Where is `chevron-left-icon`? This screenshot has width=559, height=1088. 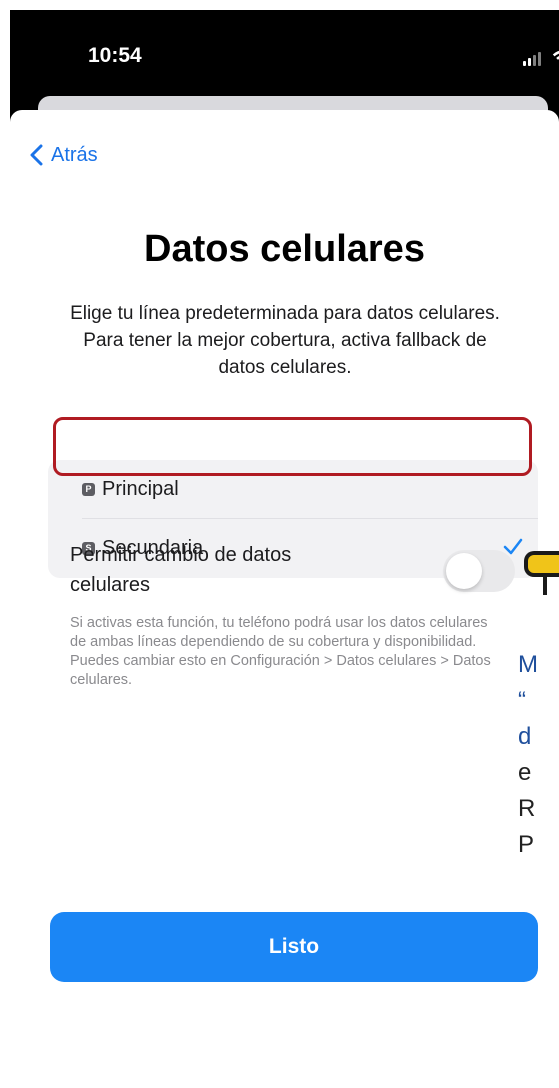 chevron-left-icon is located at coordinates (36, 155).